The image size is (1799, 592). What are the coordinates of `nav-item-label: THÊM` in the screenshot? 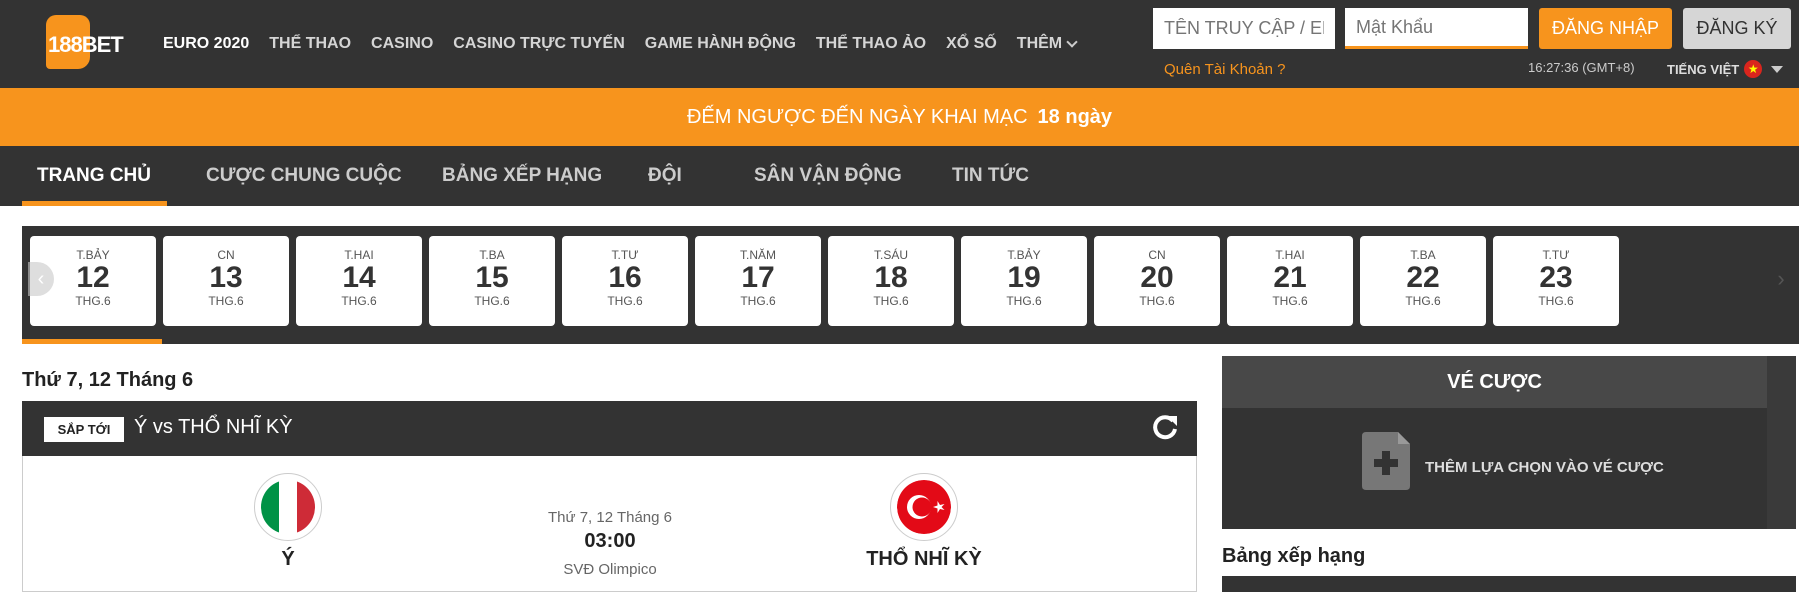 It's located at (1039, 43).